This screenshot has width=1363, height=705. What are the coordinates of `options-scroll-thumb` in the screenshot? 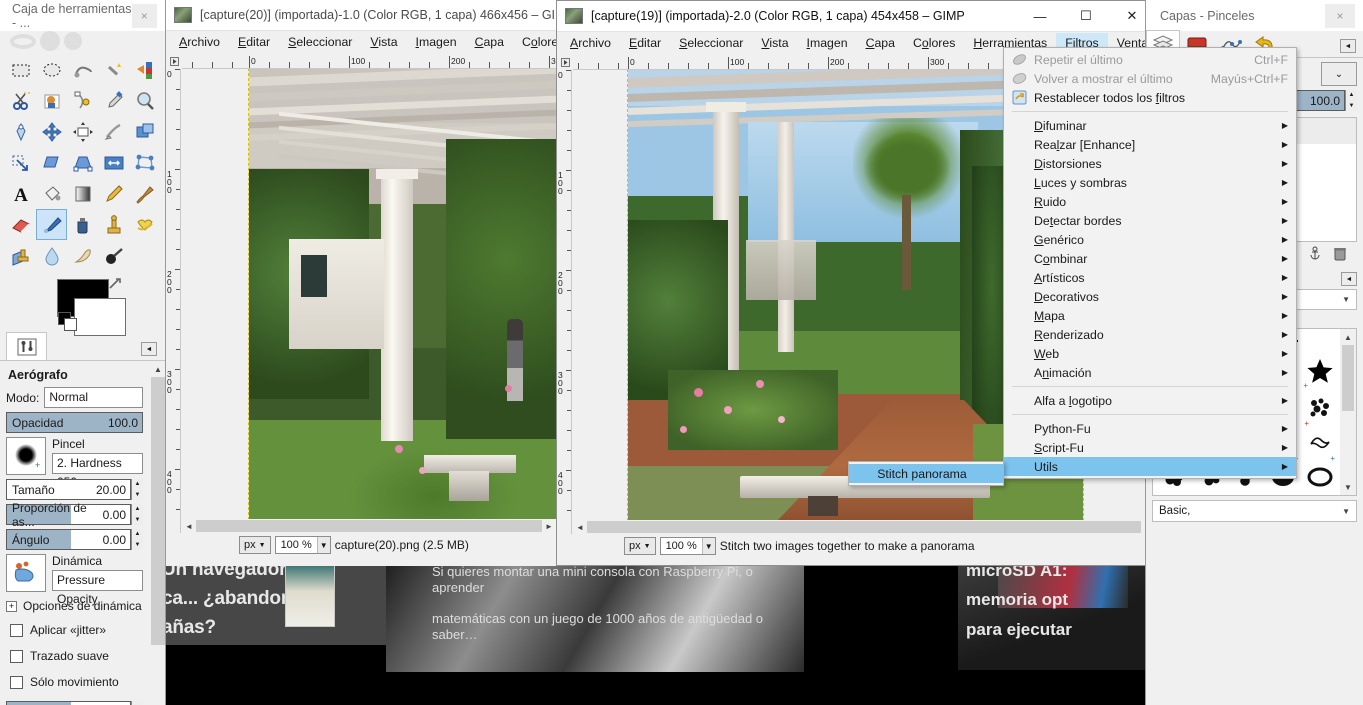 It's located at (158, 511).